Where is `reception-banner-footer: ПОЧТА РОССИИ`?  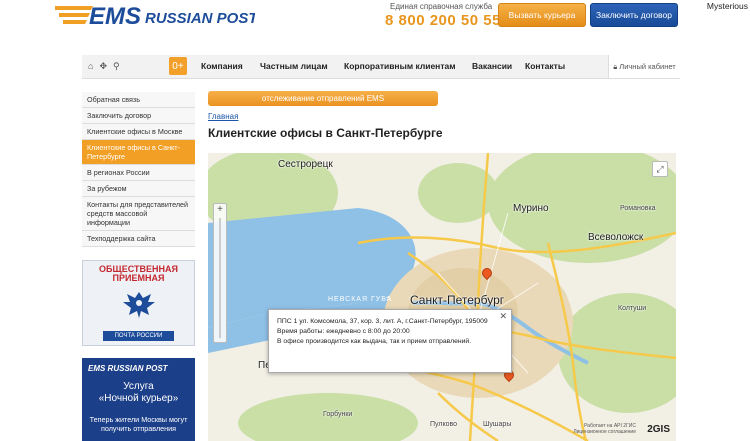
reception-banner-footer: ПОЧТА РОССИИ is located at coordinates (138, 336).